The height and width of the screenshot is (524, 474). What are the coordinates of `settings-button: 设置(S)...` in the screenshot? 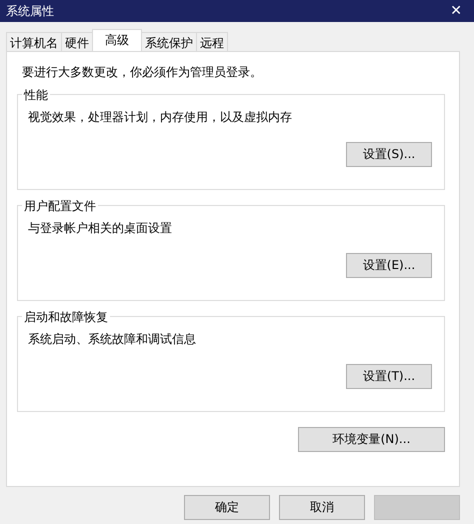 It's located at (389, 154).